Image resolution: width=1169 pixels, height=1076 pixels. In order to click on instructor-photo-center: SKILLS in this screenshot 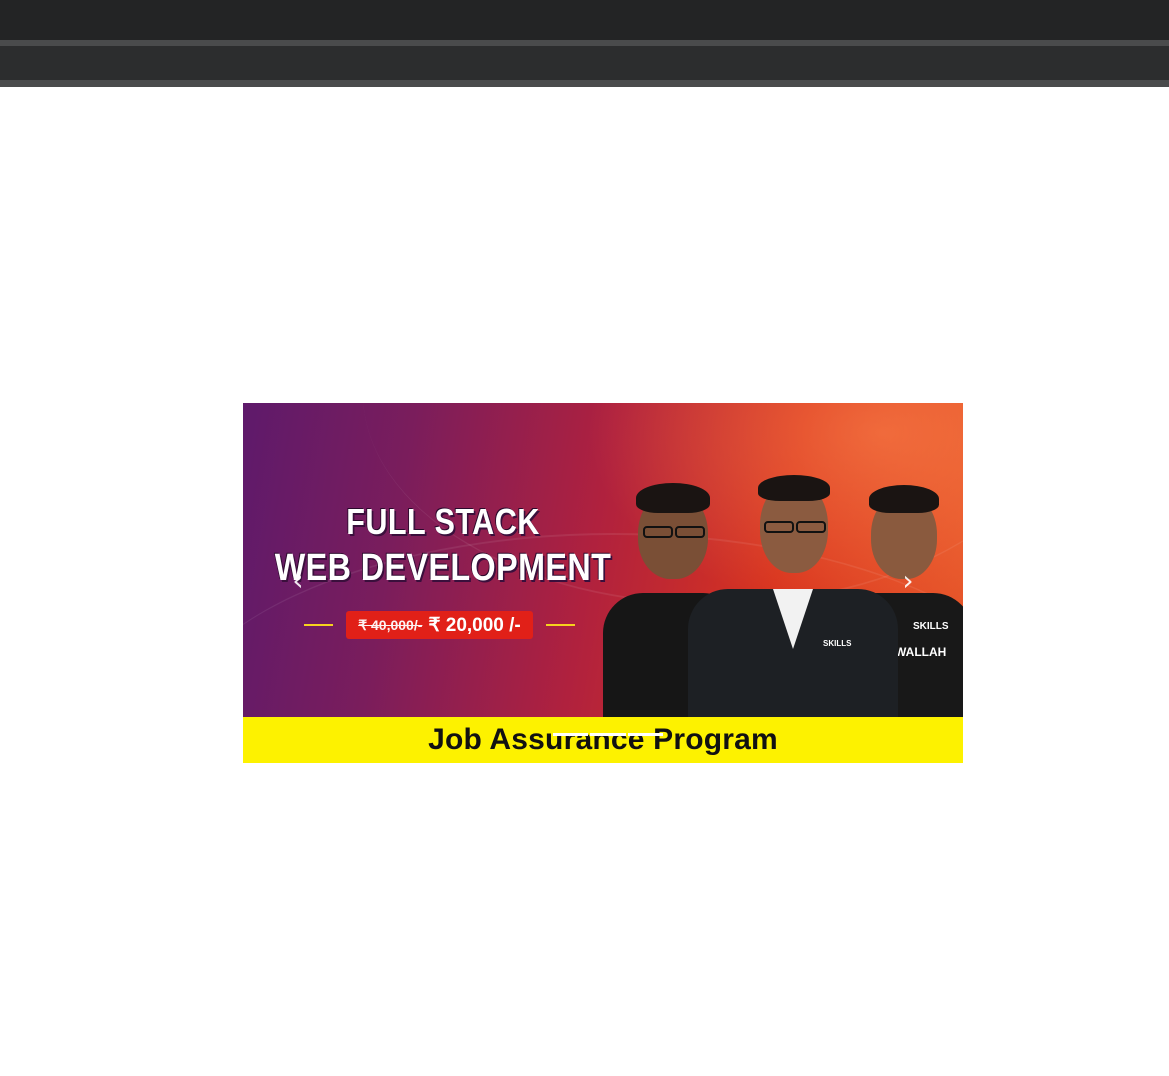, I will do `click(793, 602)`.